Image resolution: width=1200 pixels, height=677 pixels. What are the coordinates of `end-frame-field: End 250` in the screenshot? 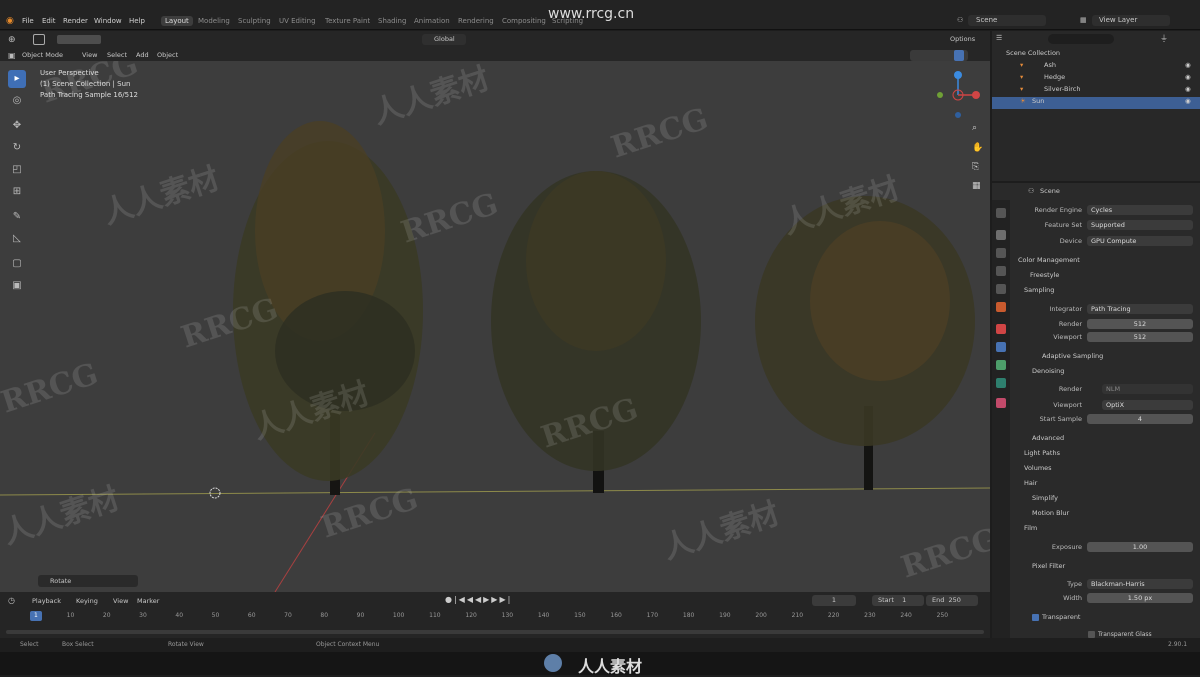 It's located at (952, 600).